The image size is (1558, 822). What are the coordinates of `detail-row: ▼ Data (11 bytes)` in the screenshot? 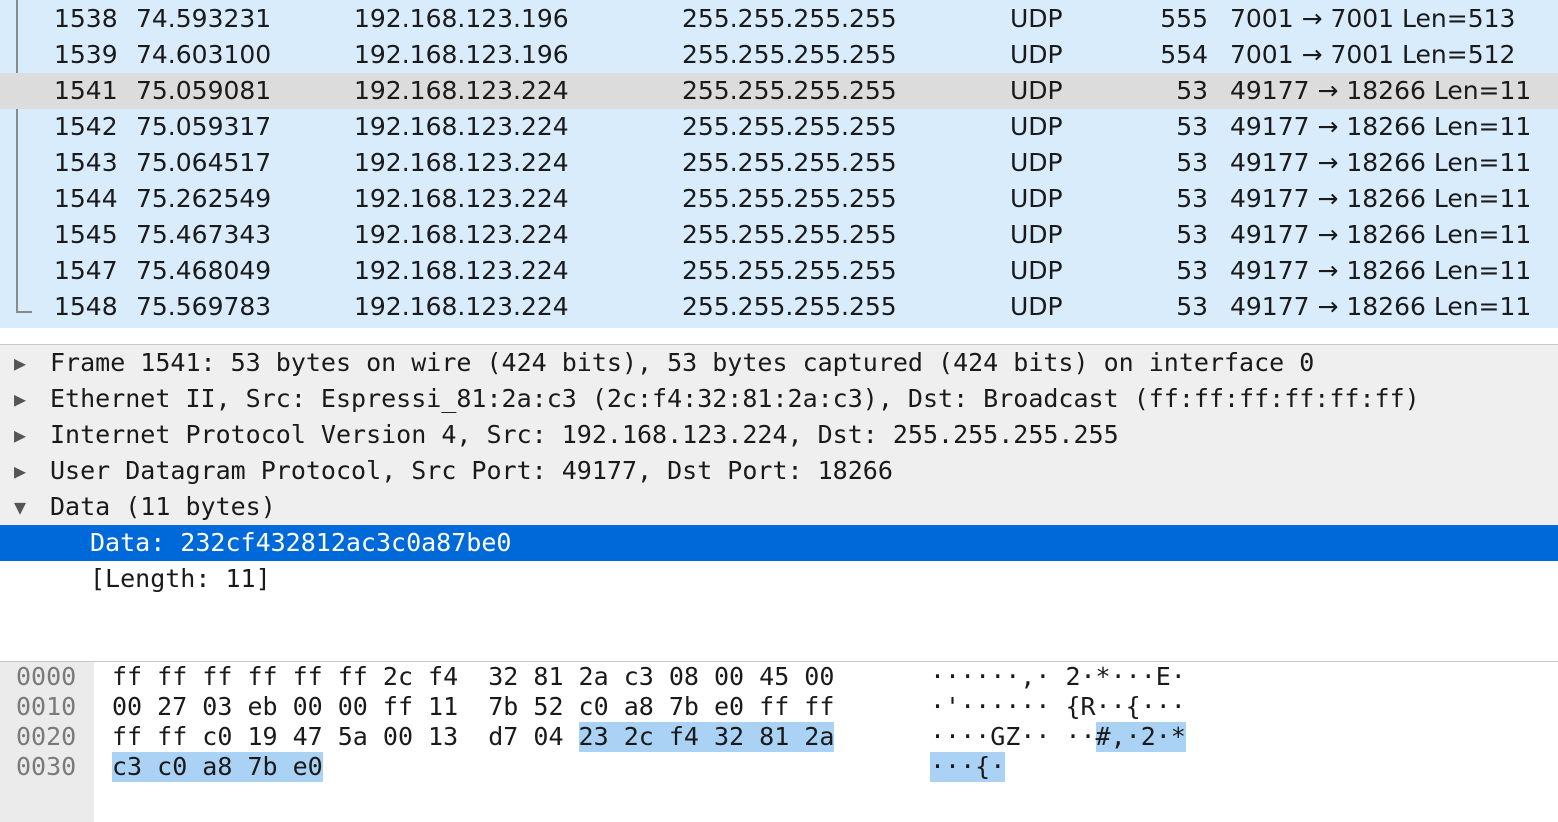 It's located at (779, 507).